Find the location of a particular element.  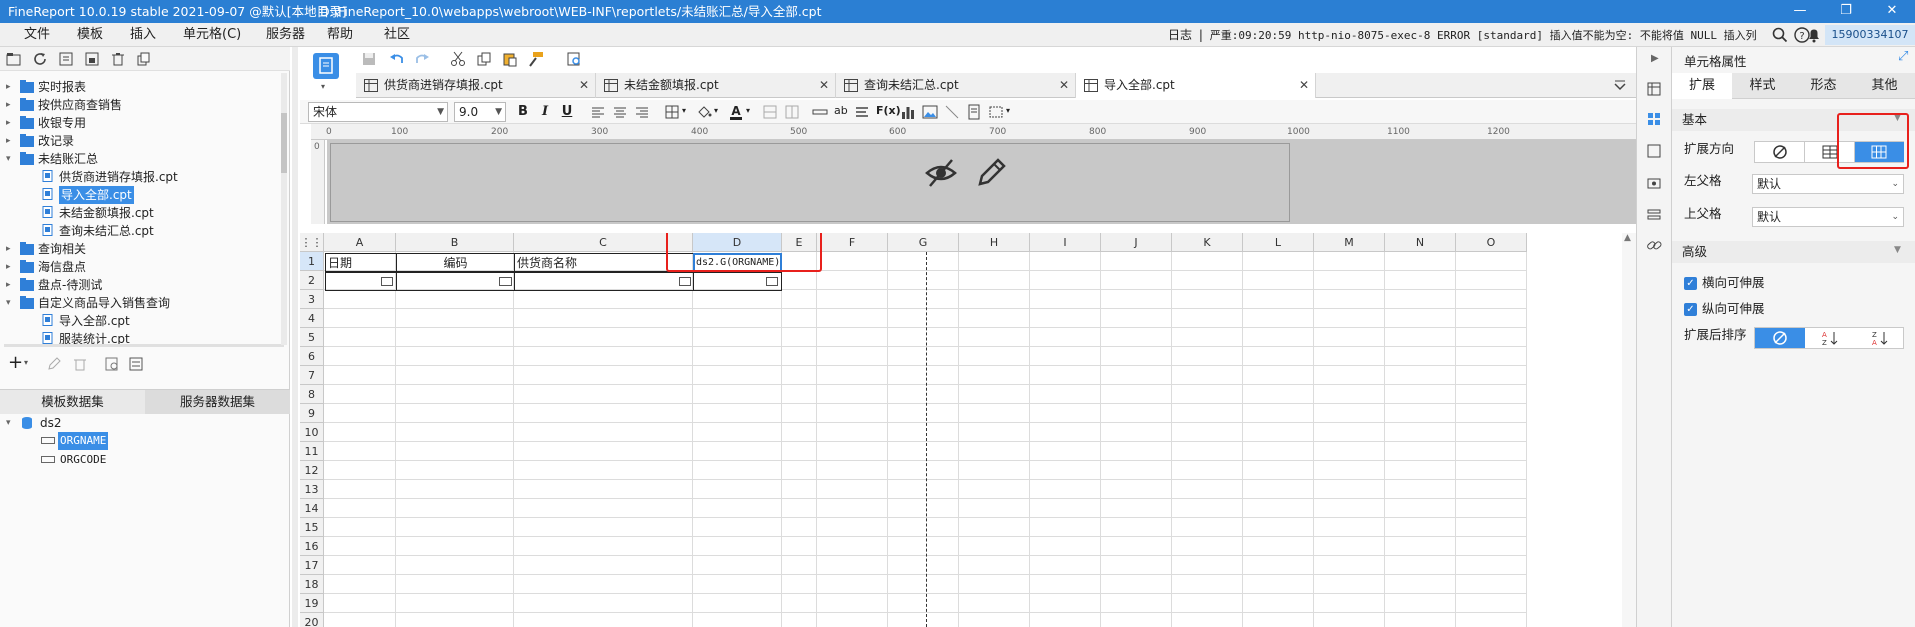

subreport-icon is located at coordinates (974, 112).